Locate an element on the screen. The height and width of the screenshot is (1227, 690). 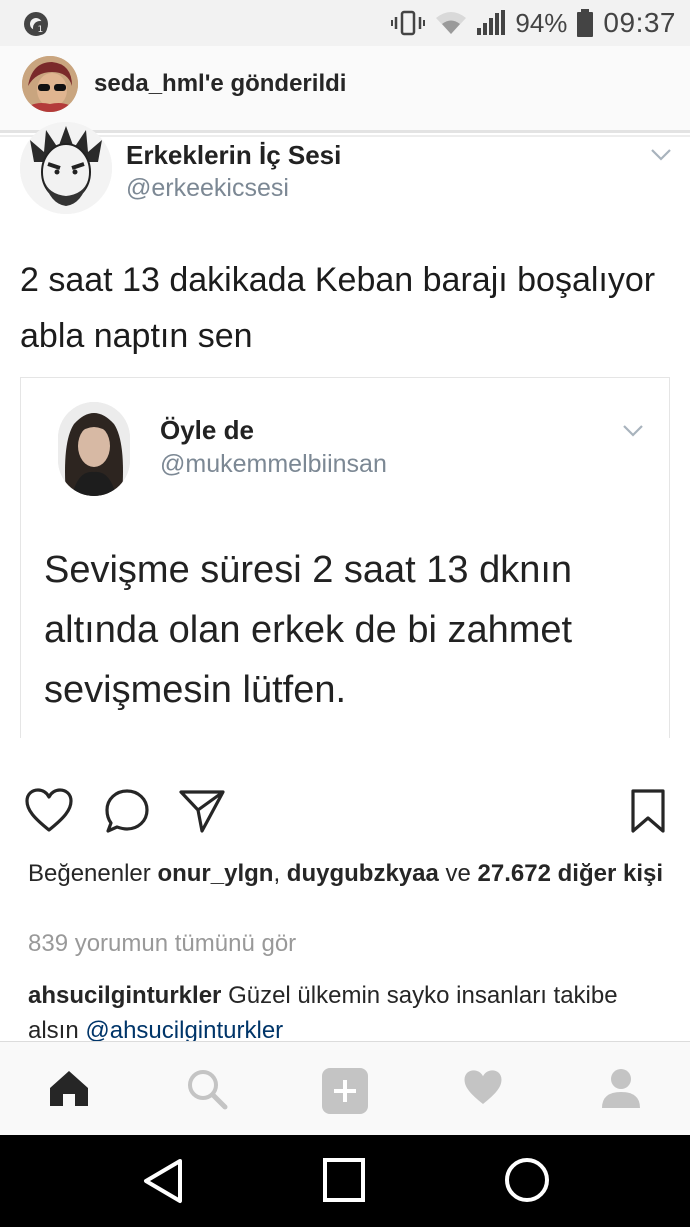
home-icon is located at coordinates (69, 1090).